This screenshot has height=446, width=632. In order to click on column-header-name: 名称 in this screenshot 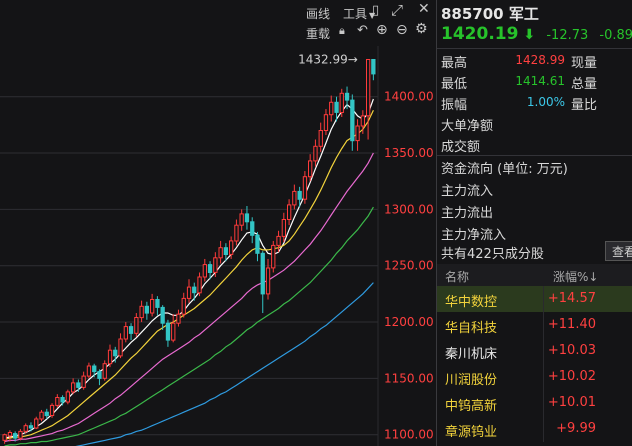, I will do `click(457, 276)`.